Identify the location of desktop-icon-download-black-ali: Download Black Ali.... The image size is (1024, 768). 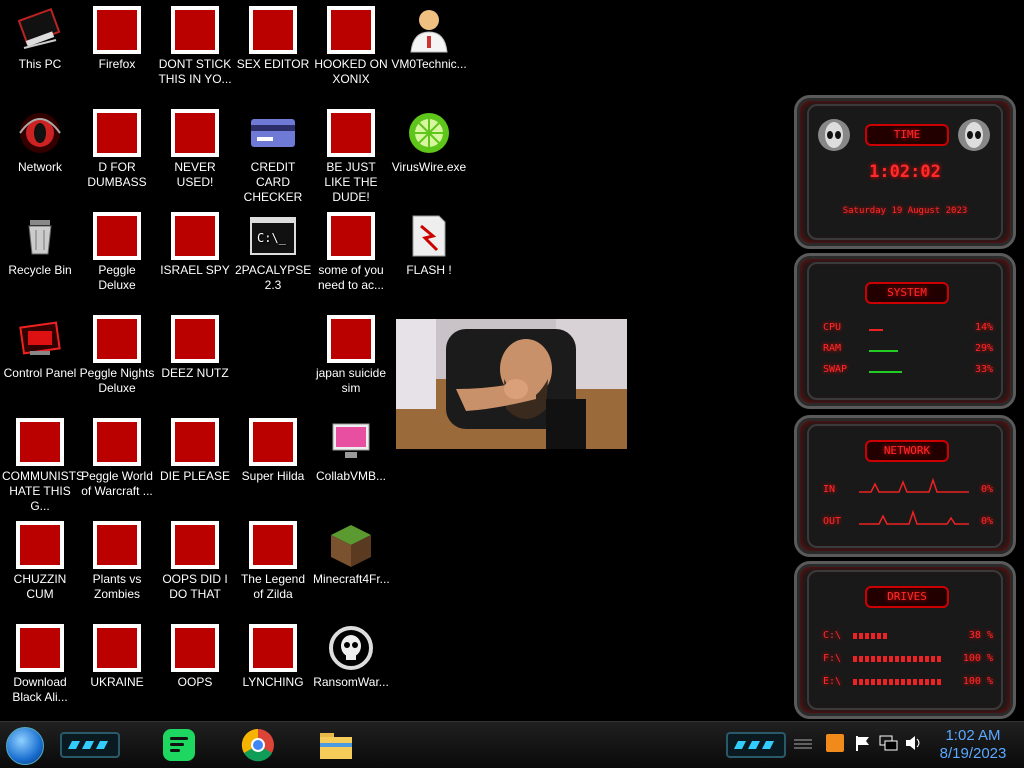
(40, 661).